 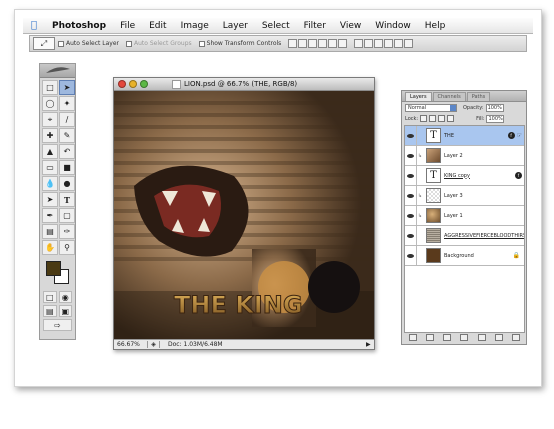 I want to click on status-menu-arrow-icon: ▶, so click(x=370, y=344).